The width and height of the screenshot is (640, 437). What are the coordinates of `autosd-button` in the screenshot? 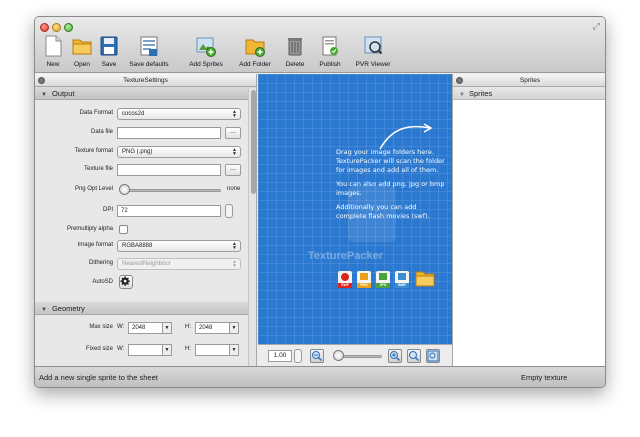 It's located at (126, 282).